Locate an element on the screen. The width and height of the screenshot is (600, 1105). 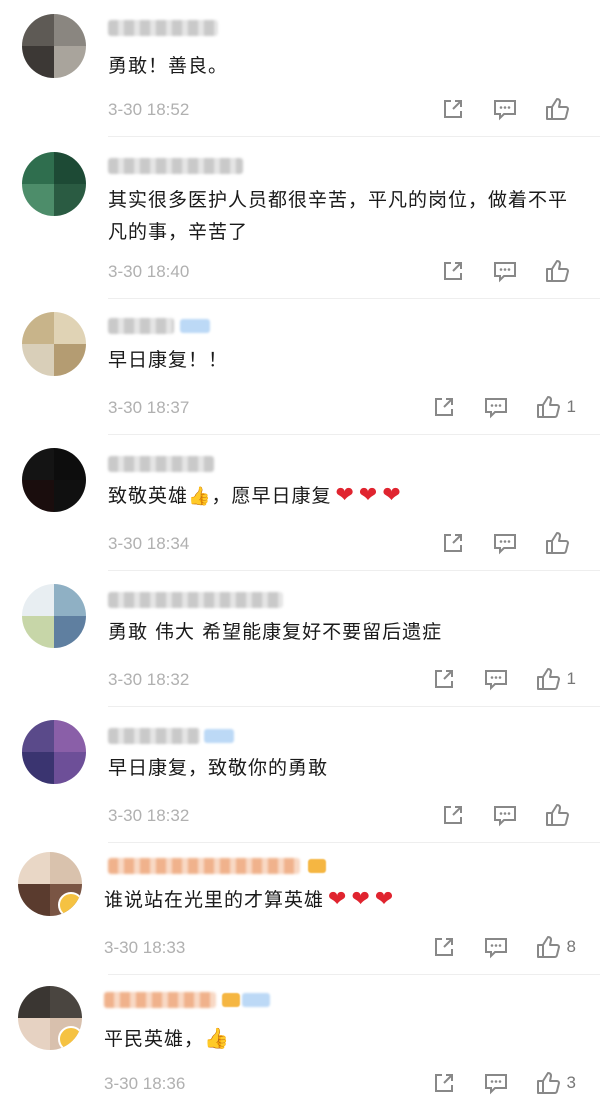
like-count: 8 is located at coordinates (571, 946).